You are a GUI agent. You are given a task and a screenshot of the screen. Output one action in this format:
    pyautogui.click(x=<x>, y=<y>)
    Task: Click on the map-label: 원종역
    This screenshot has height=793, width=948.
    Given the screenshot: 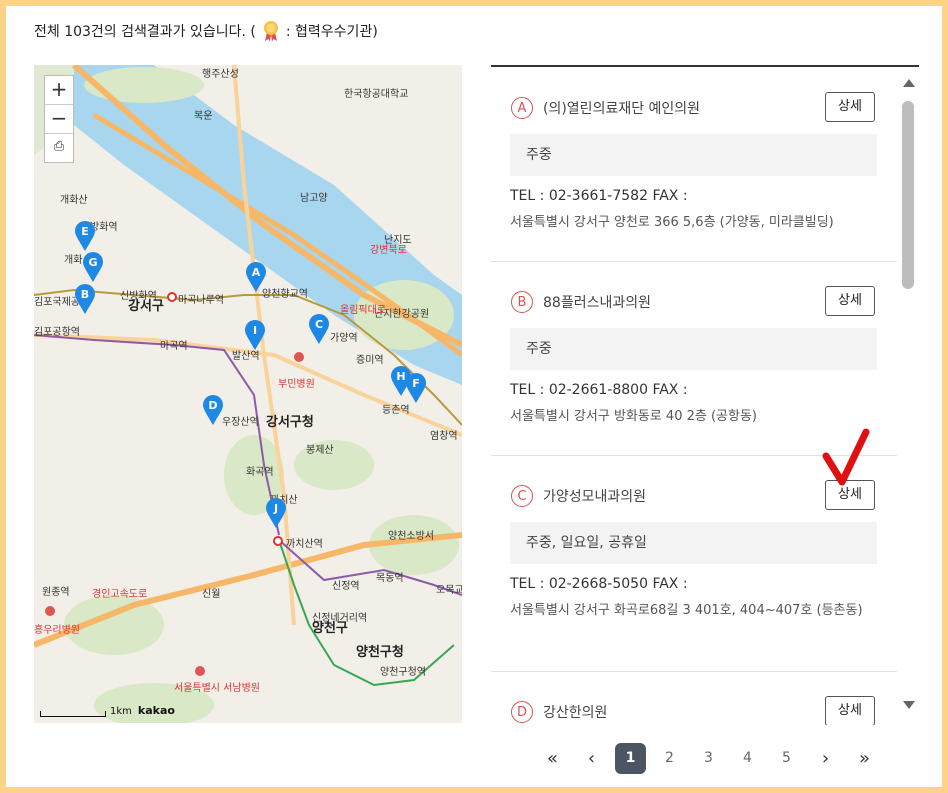 What is the action you would take?
    pyautogui.click(x=56, y=592)
    